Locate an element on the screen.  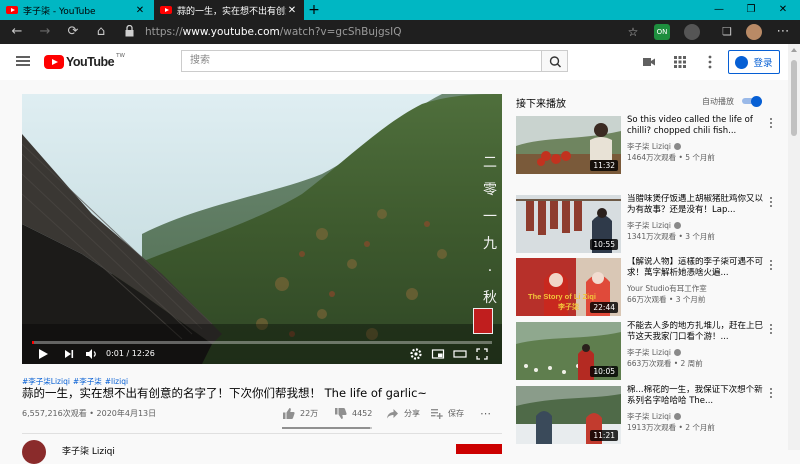
video-views-date: 6,557,216次观看 • 2020年4月13日 is located at coordinates (89, 413).